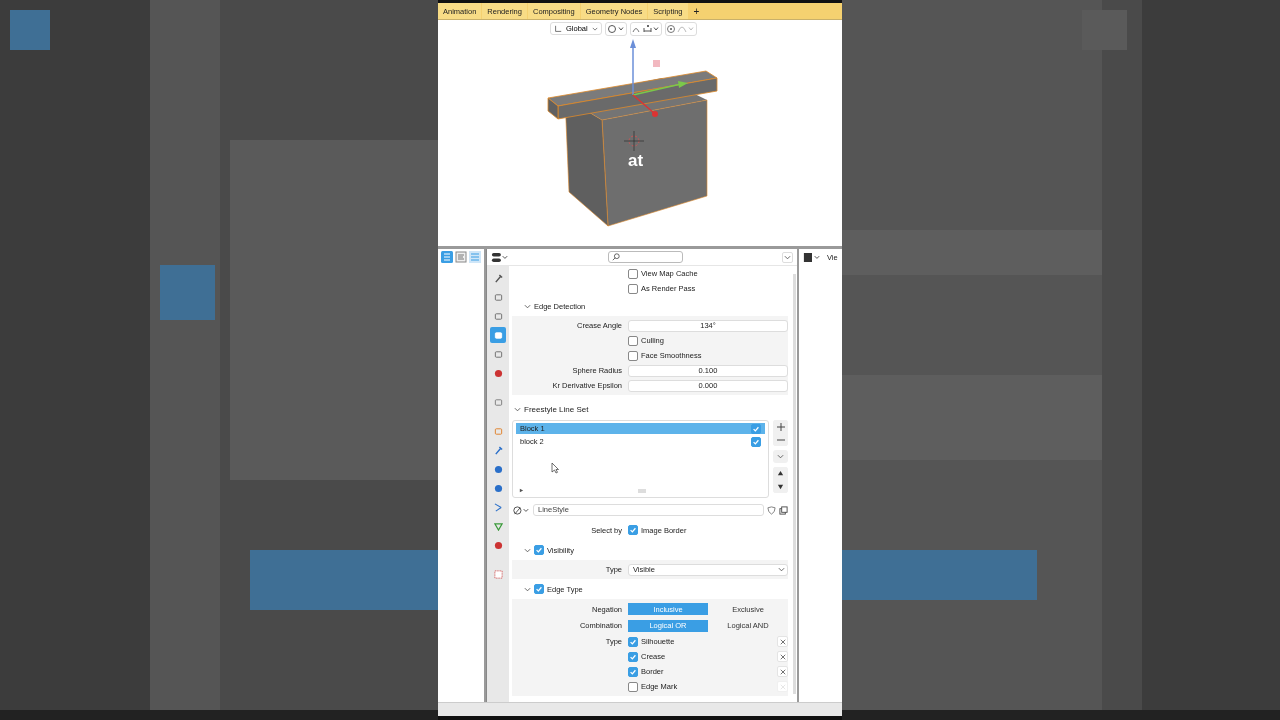 This screenshot has width=1280, height=720. Describe the element at coordinates (615, 29) in the screenshot. I see `pivot-icon` at that location.